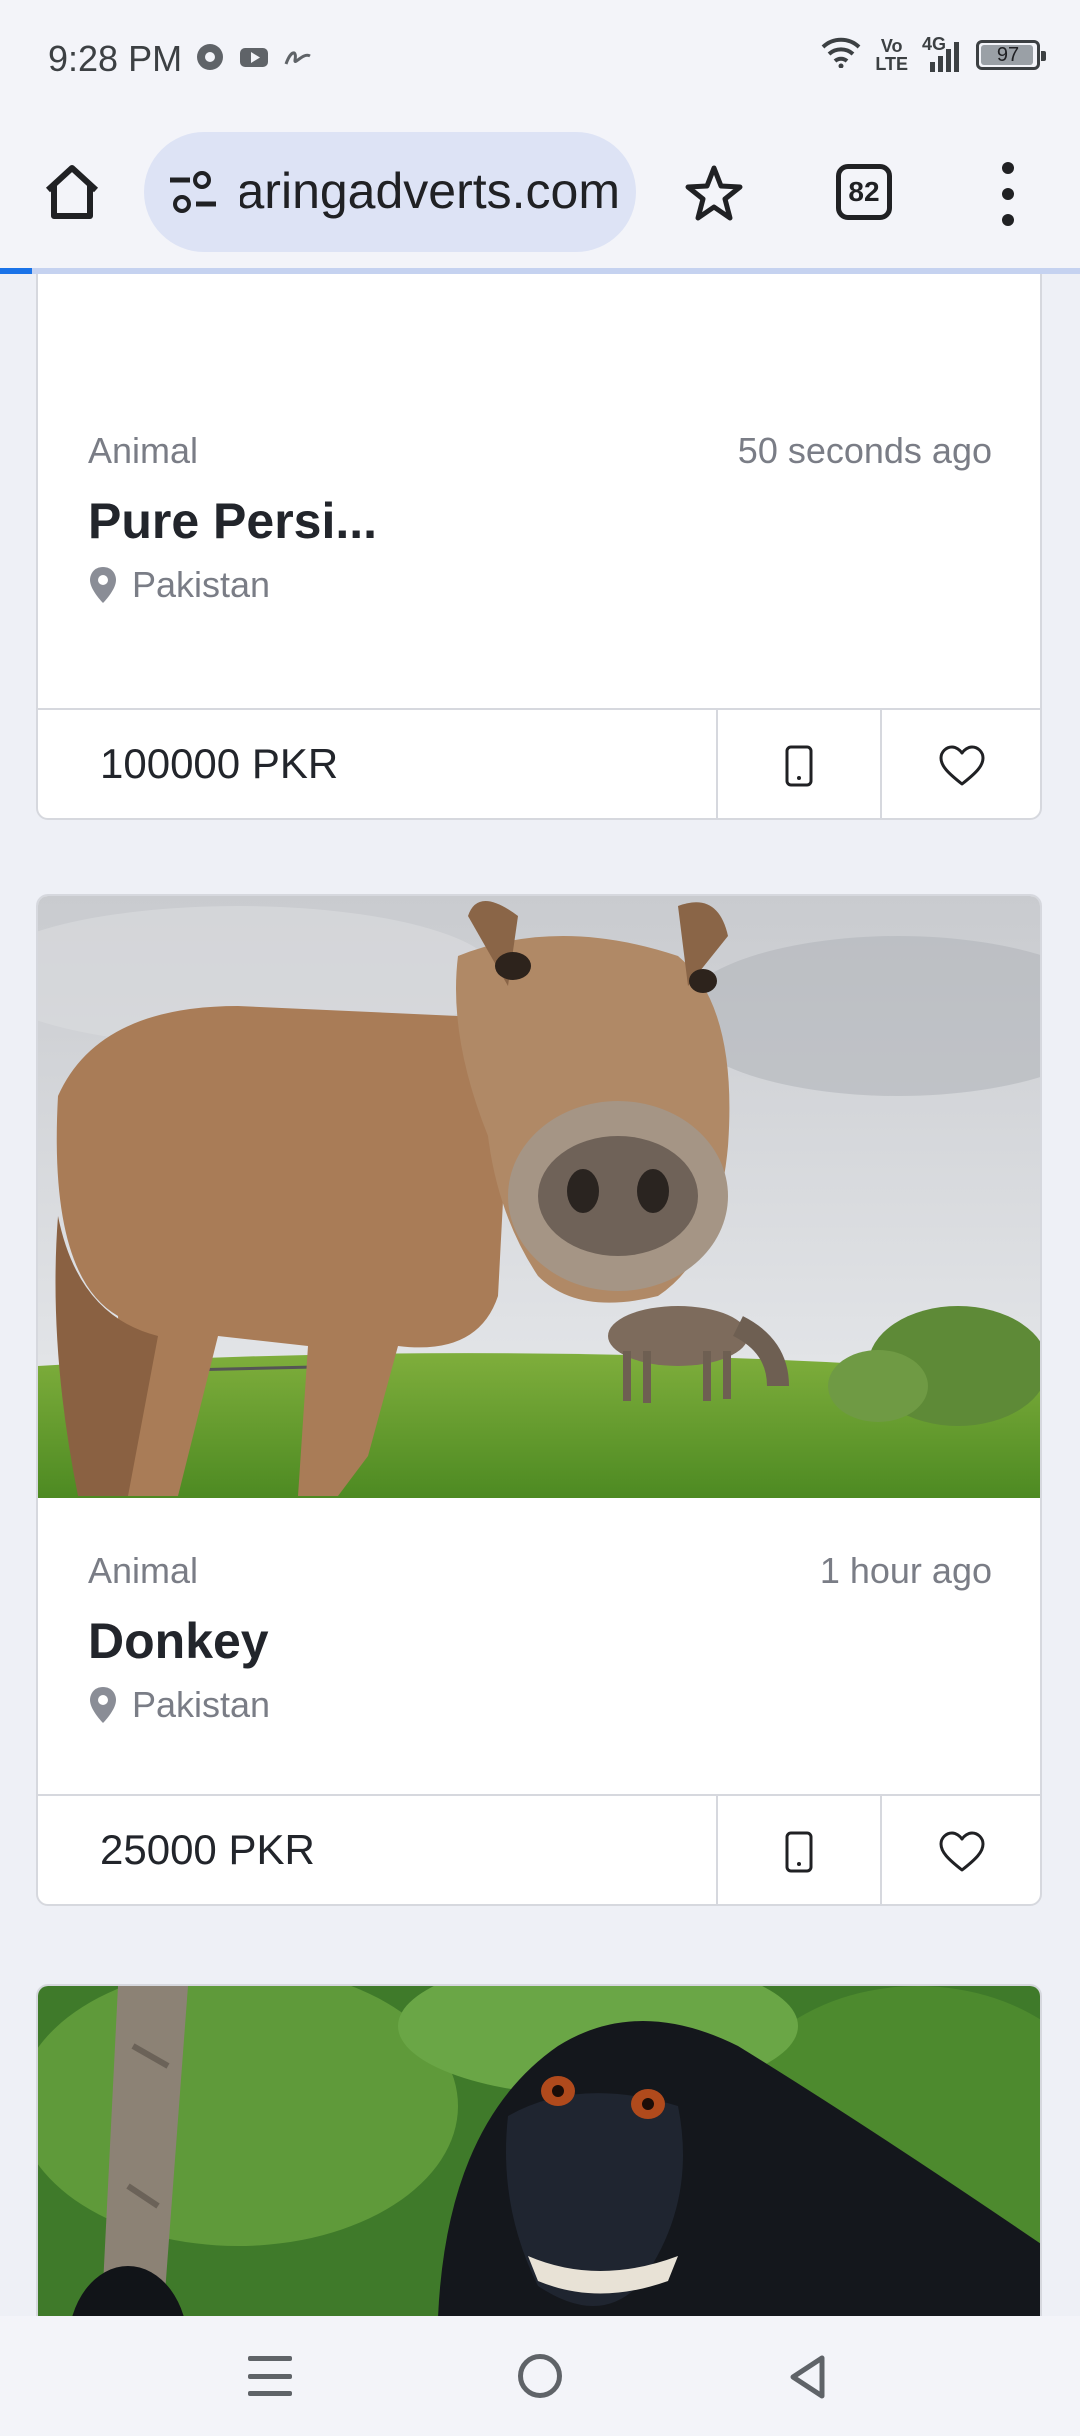 This screenshot has height=2436, width=1080. I want to click on volte-bottom-label: LTE, so click(891, 63).